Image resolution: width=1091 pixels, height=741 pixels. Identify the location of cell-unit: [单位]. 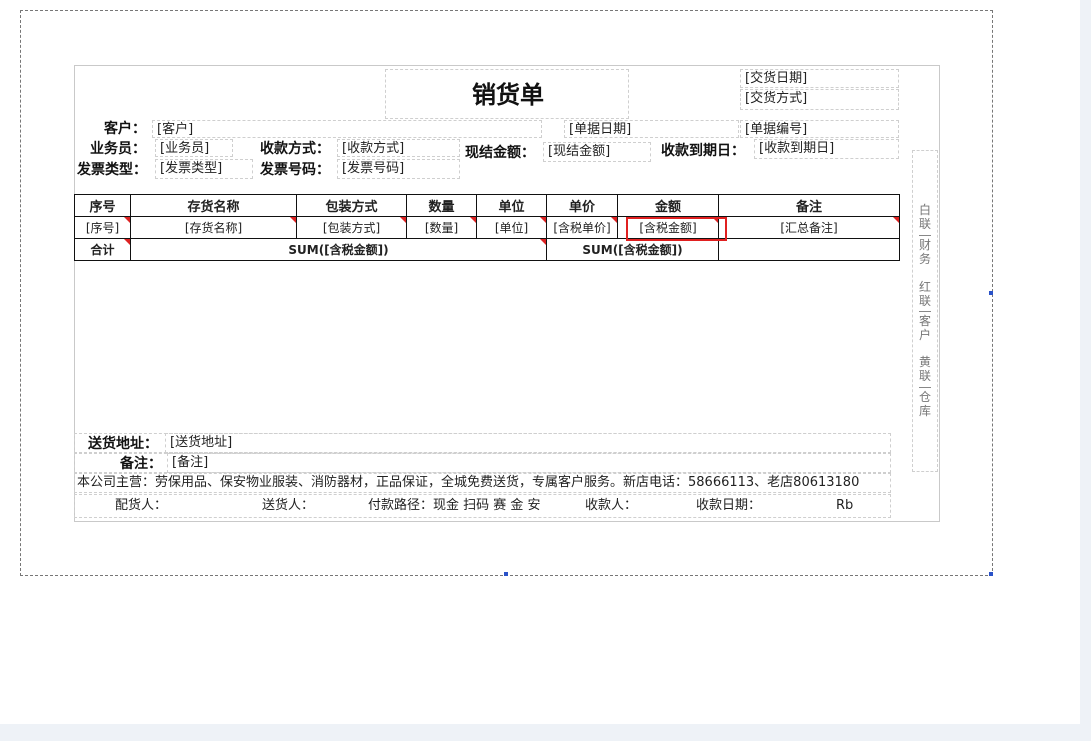
(511, 227).